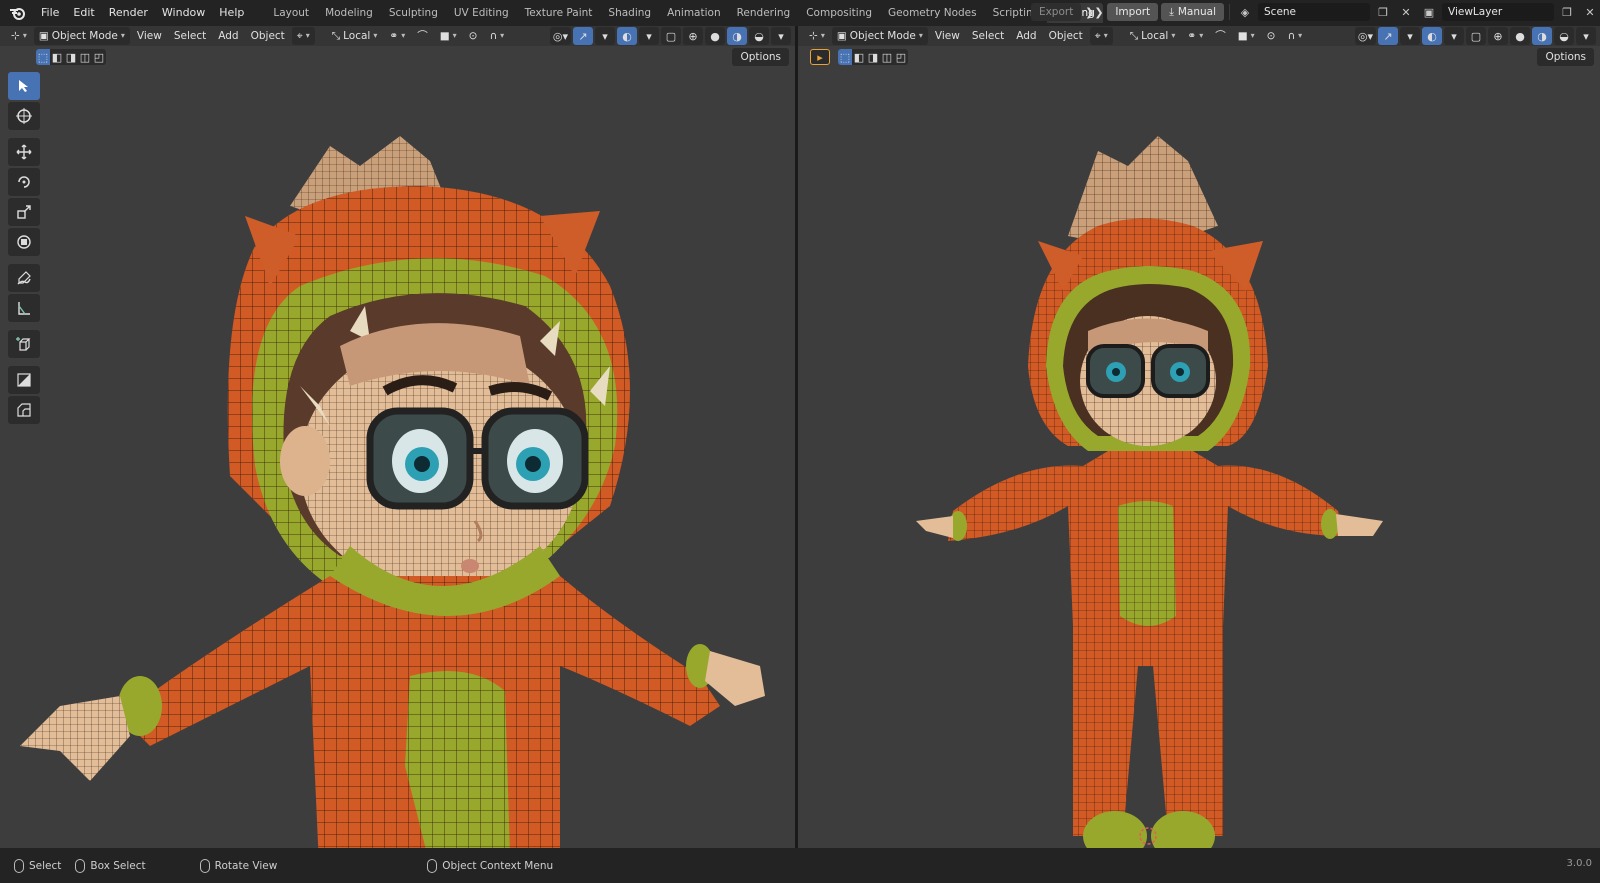 The height and width of the screenshot is (883, 1600). What do you see at coordinates (1245, 12) in the screenshot?
I see `scene-icon: ◈` at bounding box center [1245, 12].